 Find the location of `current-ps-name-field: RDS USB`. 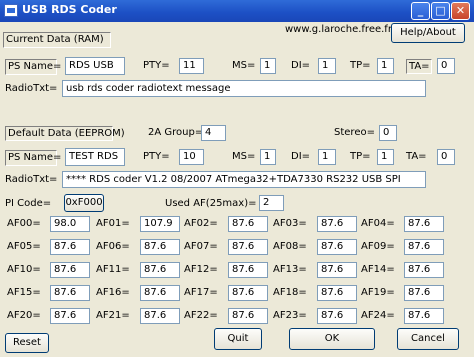

current-ps-name-field: RDS USB is located at coordinates (95, 66).